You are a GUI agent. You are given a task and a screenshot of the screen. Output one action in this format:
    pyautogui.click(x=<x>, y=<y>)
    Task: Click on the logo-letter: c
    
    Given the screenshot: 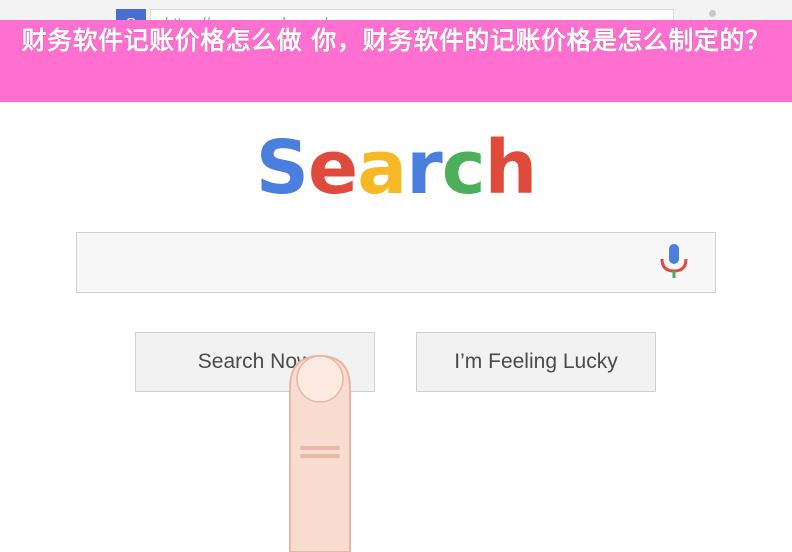 What is the action you would take?
    pyautogui.click(x=463, y=168)
    